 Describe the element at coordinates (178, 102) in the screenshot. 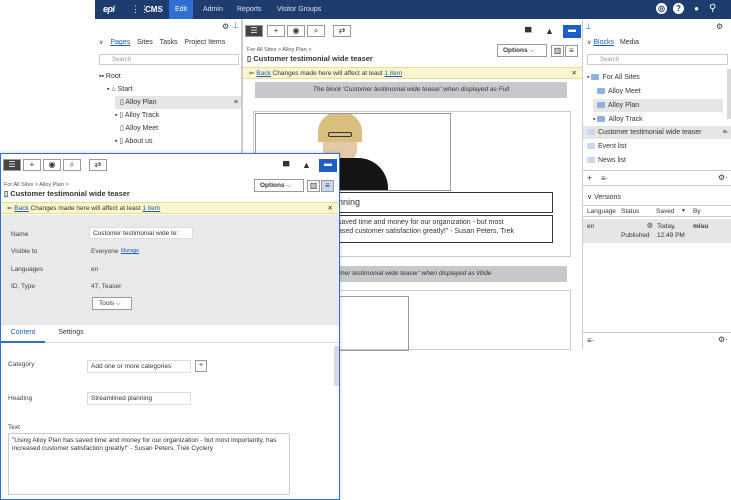

I see `tree-item-alloy-plan: ▯ Alloy Plan ≡` at that location.